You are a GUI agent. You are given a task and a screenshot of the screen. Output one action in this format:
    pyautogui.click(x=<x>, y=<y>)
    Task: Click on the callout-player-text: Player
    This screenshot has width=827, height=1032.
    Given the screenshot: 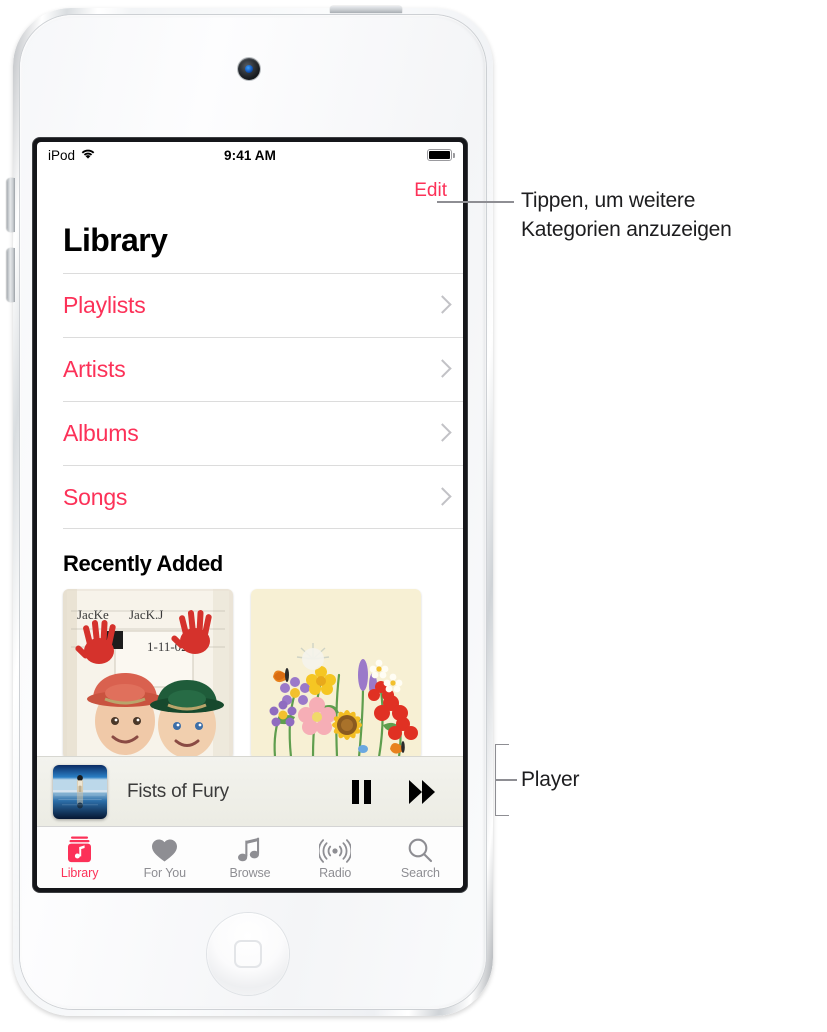 What is the action you would take?
    pyautogui.click(x=550, y=779)
    